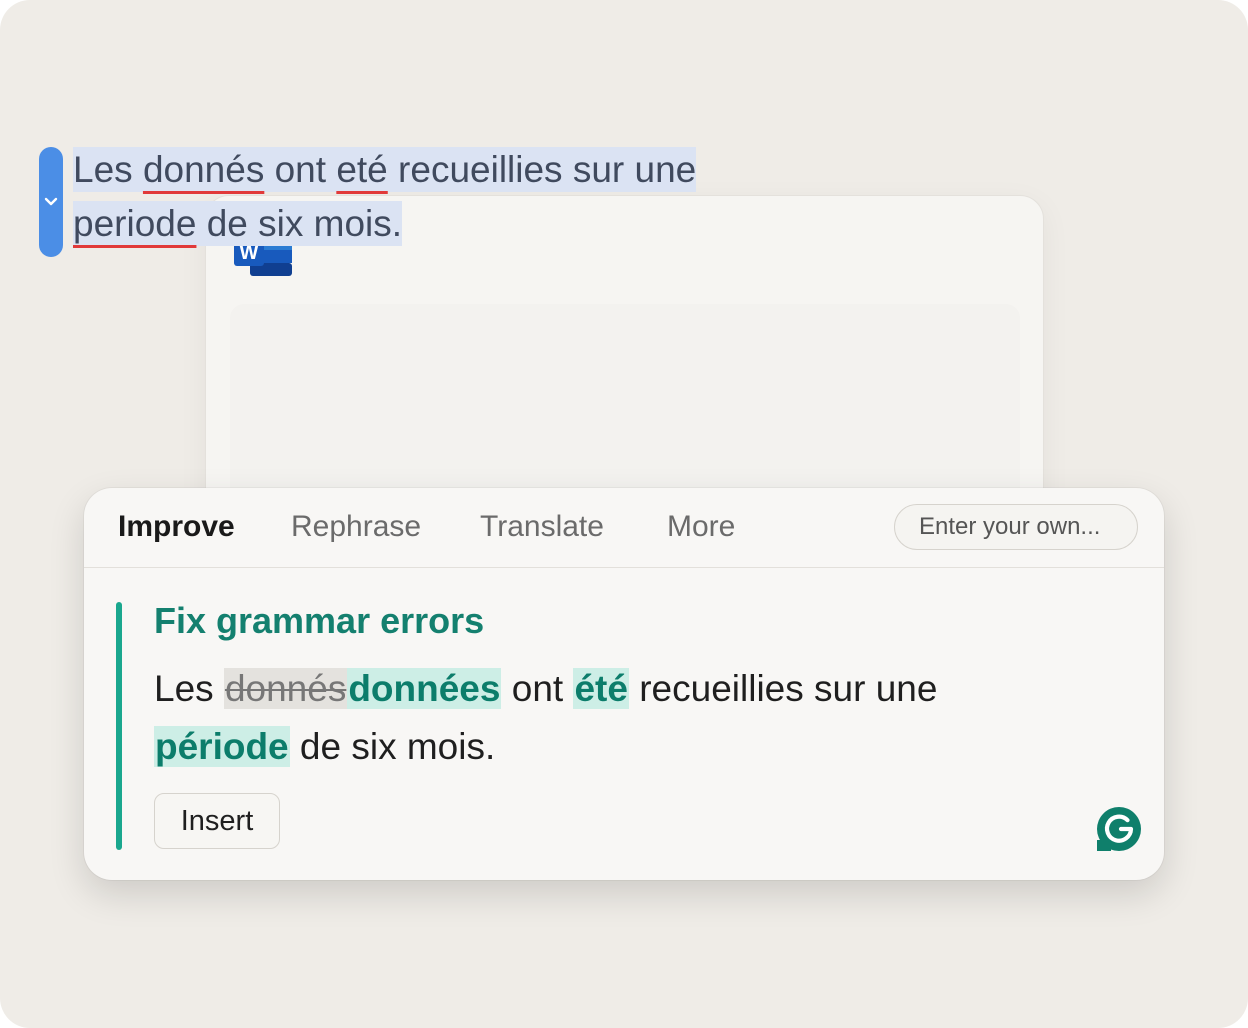 The width and height of the screenshot is (1248, 1028). What do you see at coordinates (134, 223) in the screenshot?
I see `spelling-error: periode` at bounding box center [134, 223].